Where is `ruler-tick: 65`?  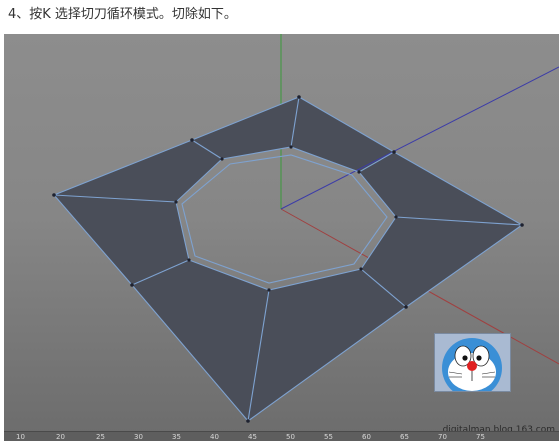 ruler-tick: 65 is located at coordinates (404, 437).